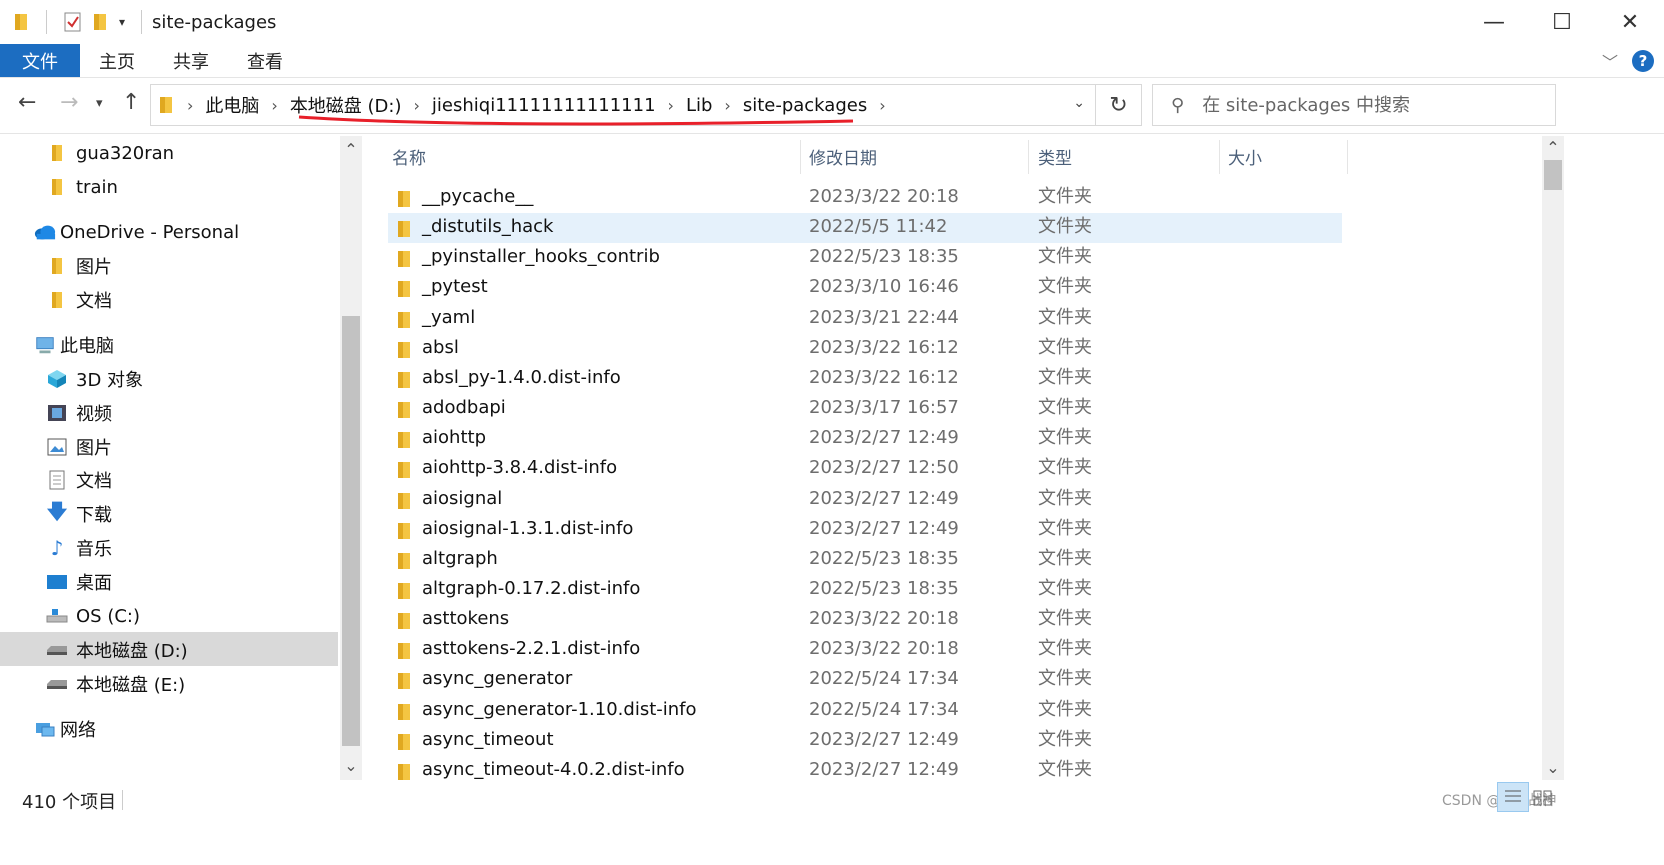 The height and width of the screenshot is (865, 1664). What do you see at coordinates (521, 377) in the screenshot?
I see `file-name: absl_py-1.4.0.dist-info` at bounding box center [521, 377].